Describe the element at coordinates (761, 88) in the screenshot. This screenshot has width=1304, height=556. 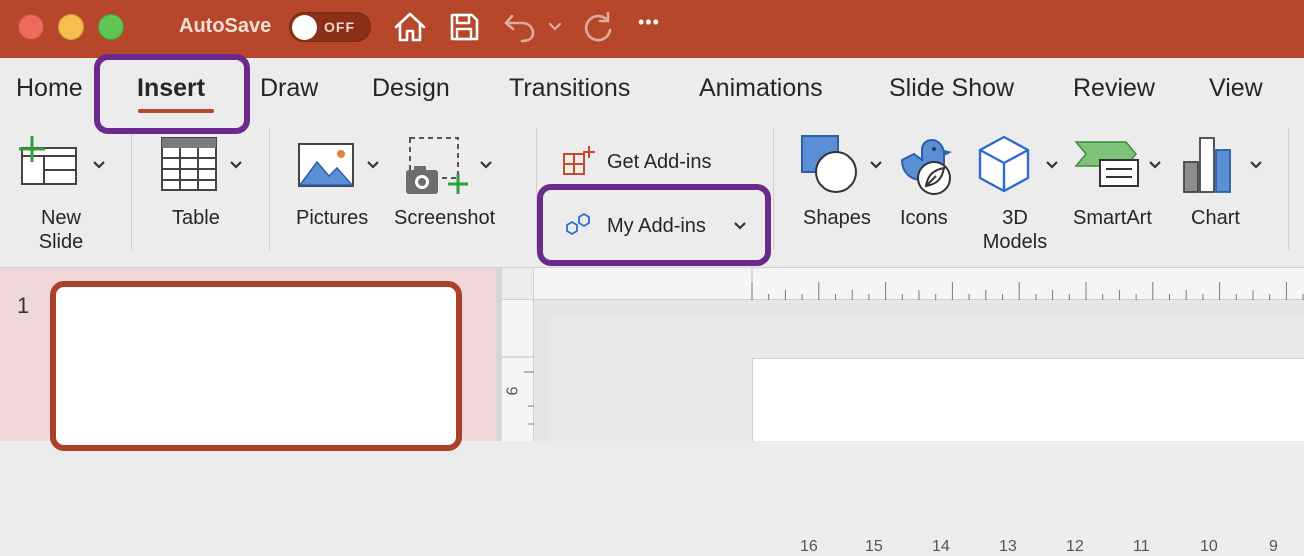
I see `tab-animations: Animations` at that location.